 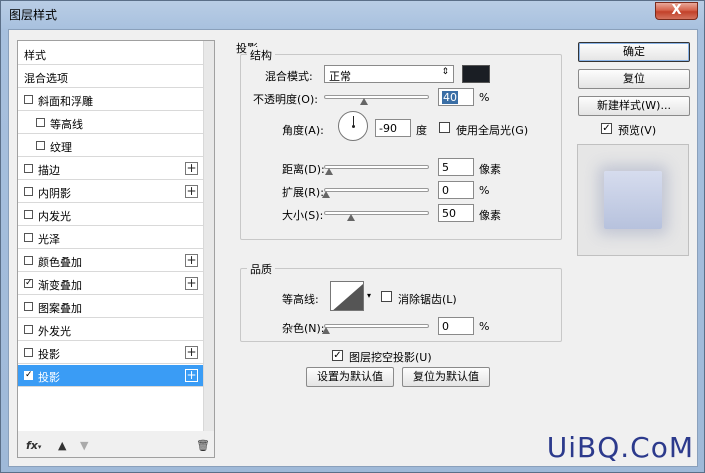 What do you see at coordinates (456, 326) in the screenshot?
I see `noise-input: 0` at bounding box center [456, 326].